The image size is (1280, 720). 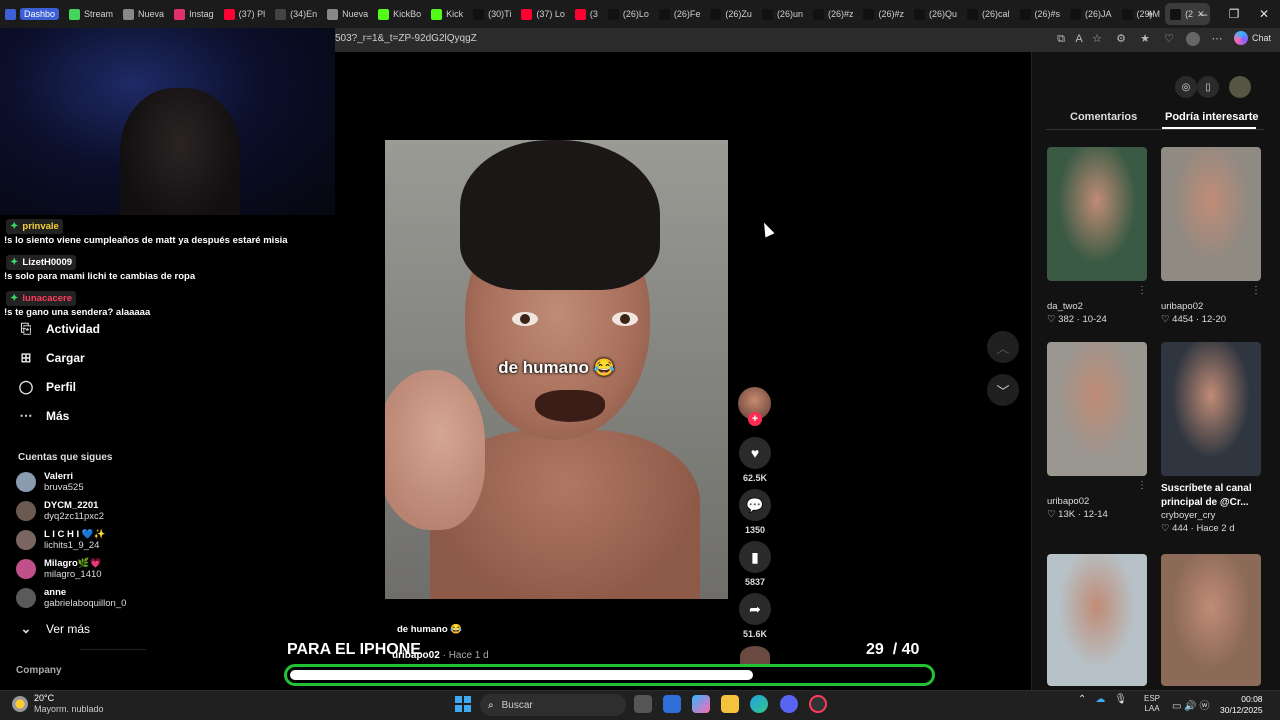 What do you see at coordinates (782, 14) in the screenshot?
I see `browser-tab: (26)un` at bounding box center [782, 14].